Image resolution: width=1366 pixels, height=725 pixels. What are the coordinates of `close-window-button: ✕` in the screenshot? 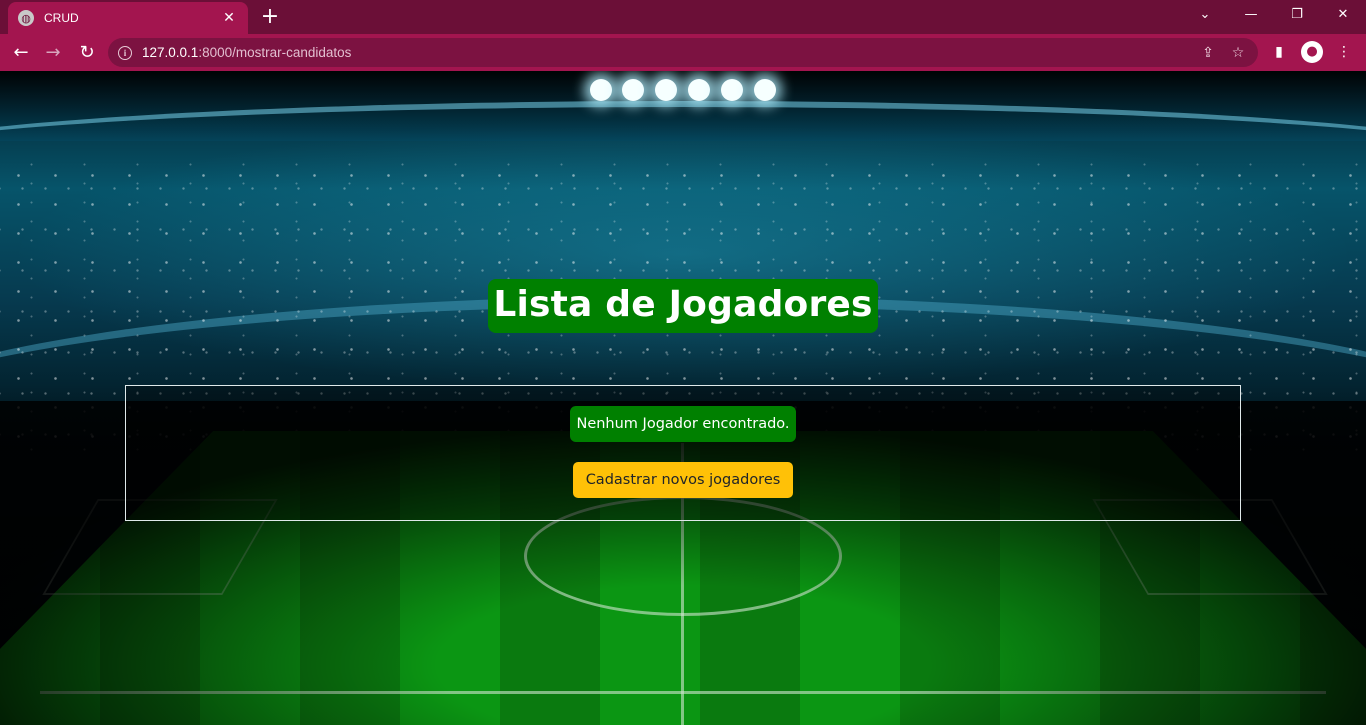 It's located at (1343, 15).